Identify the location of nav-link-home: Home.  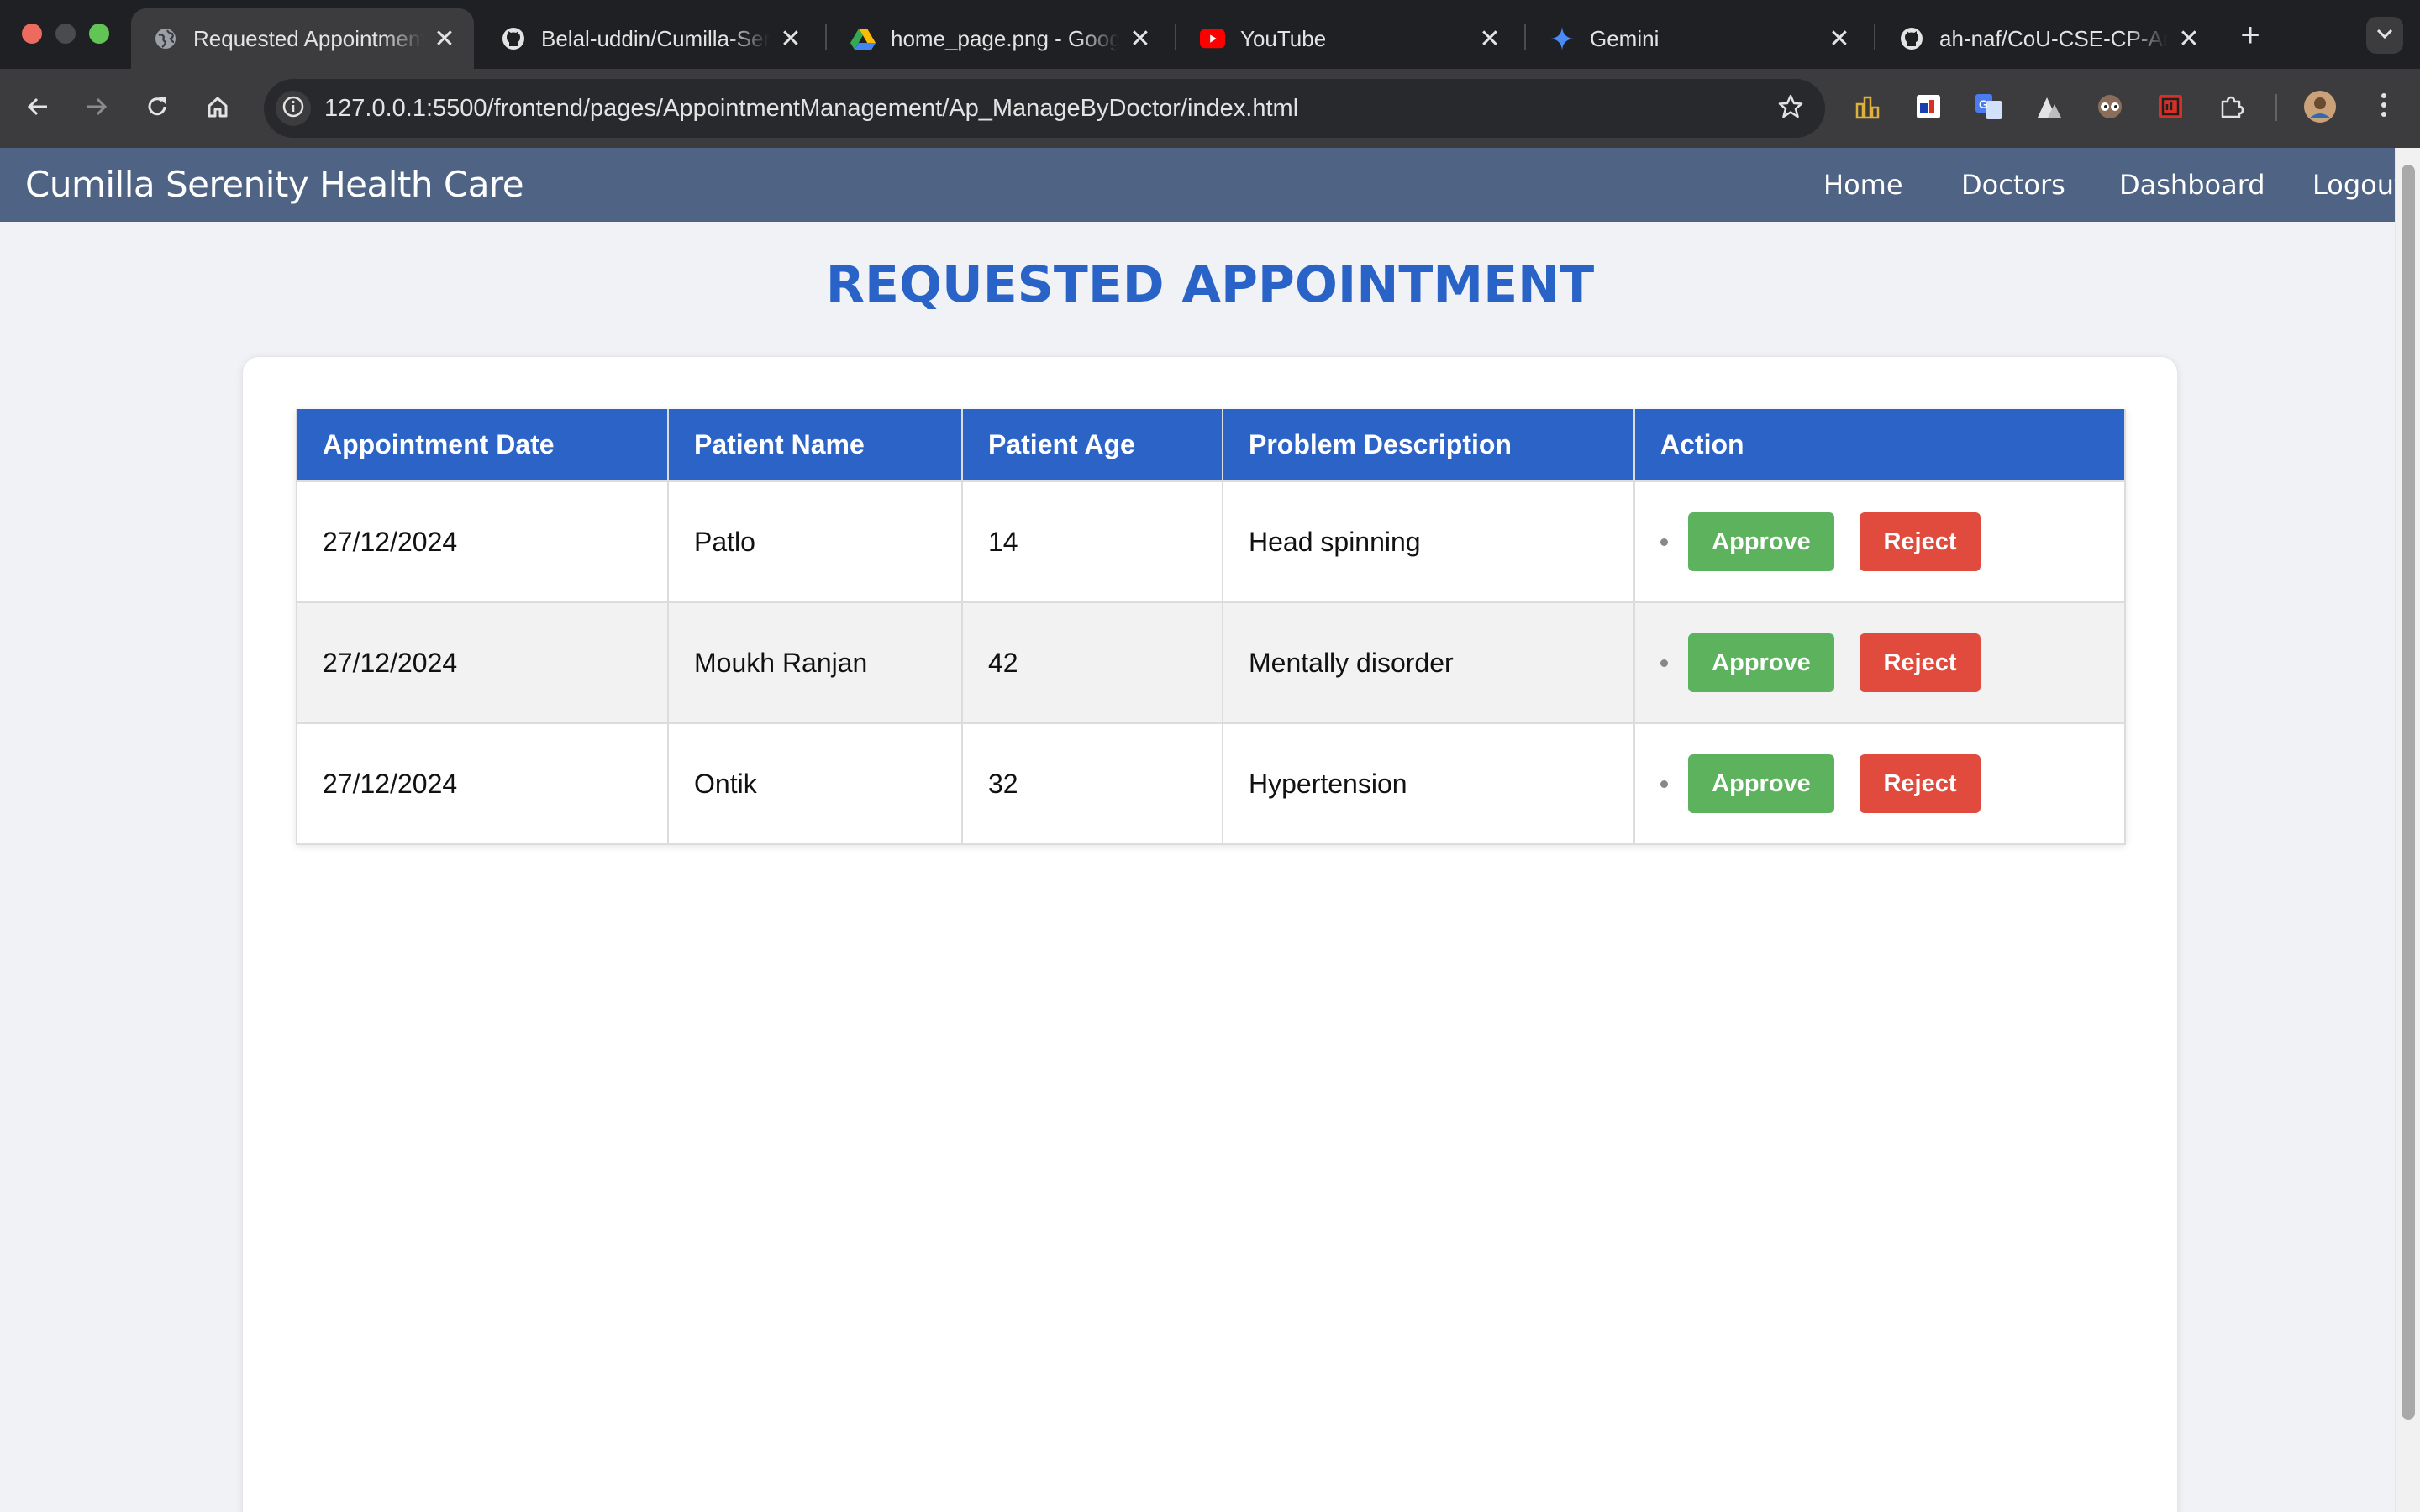
(1863, 185).